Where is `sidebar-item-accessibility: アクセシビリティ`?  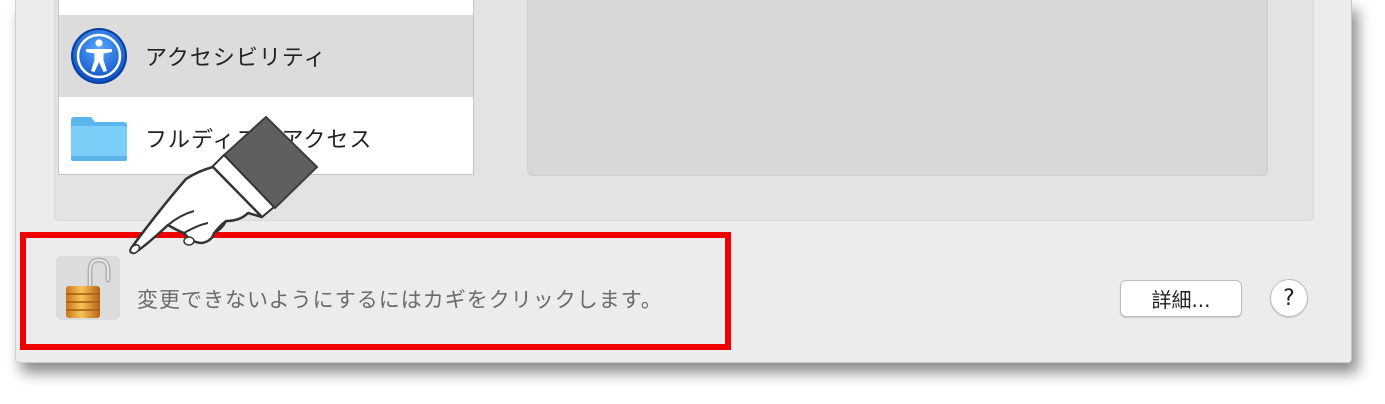 sidebar-item-accessibility: アクセシビリティ is located at coordinates (266, 56).